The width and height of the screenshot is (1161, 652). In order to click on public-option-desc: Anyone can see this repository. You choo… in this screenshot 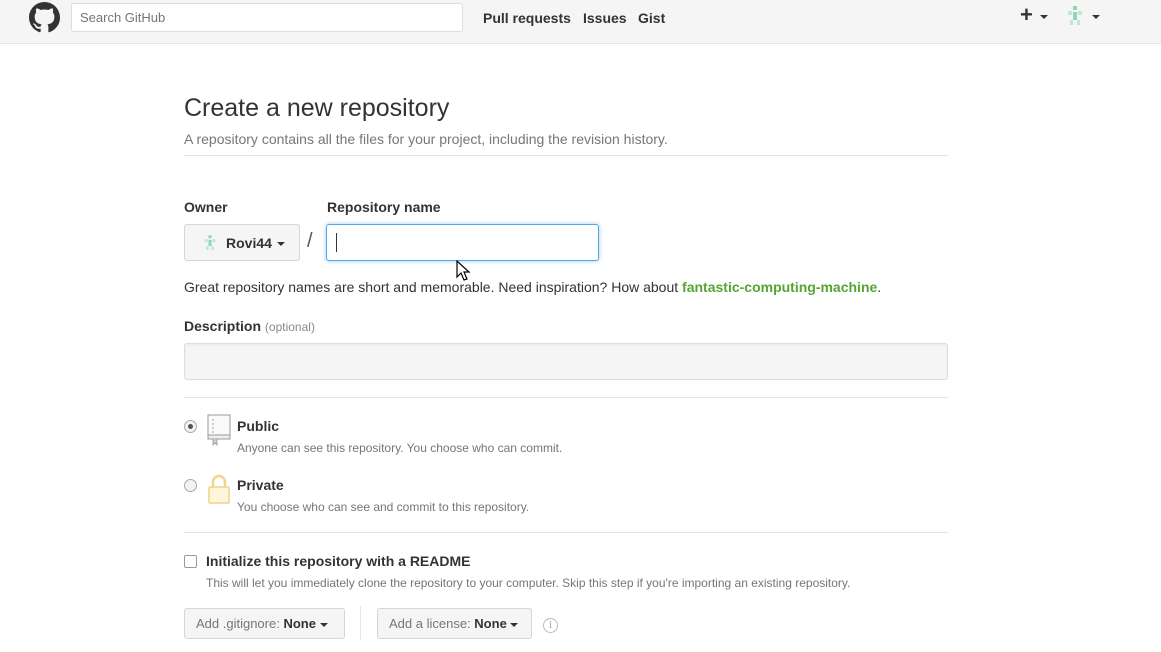, I will do `click(400, 448)`.